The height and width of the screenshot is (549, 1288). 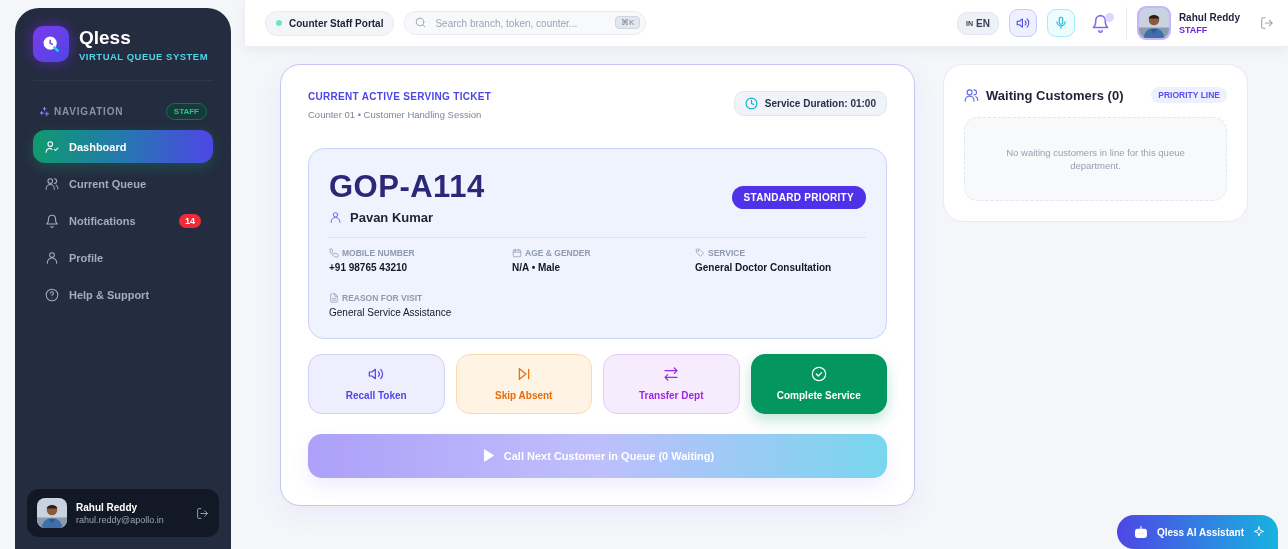 What do you see at coordinates (558, 252) in the screenshot?
I see `field-label: AGE & GENDER` at bounding box center [558, 252].